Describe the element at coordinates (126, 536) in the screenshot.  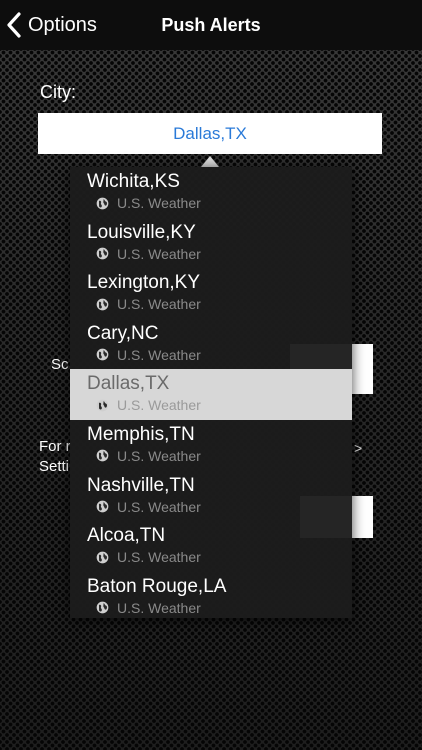
I see `city-option-name: Alcoa,TN` at that location.